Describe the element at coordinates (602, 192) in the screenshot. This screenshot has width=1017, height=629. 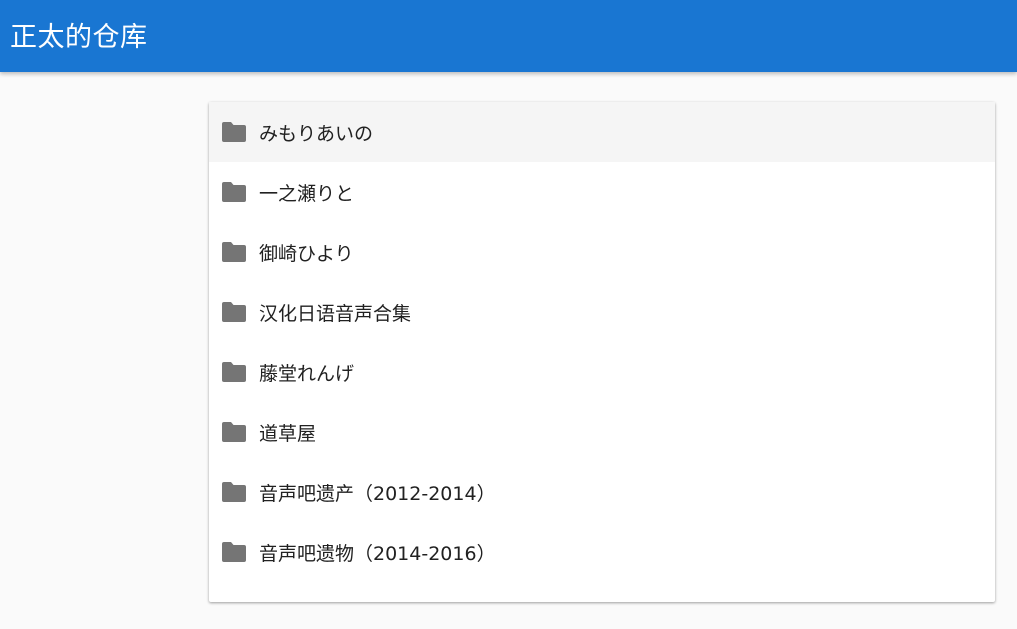
I see `folder-item: 一之瀬りと` at that location.